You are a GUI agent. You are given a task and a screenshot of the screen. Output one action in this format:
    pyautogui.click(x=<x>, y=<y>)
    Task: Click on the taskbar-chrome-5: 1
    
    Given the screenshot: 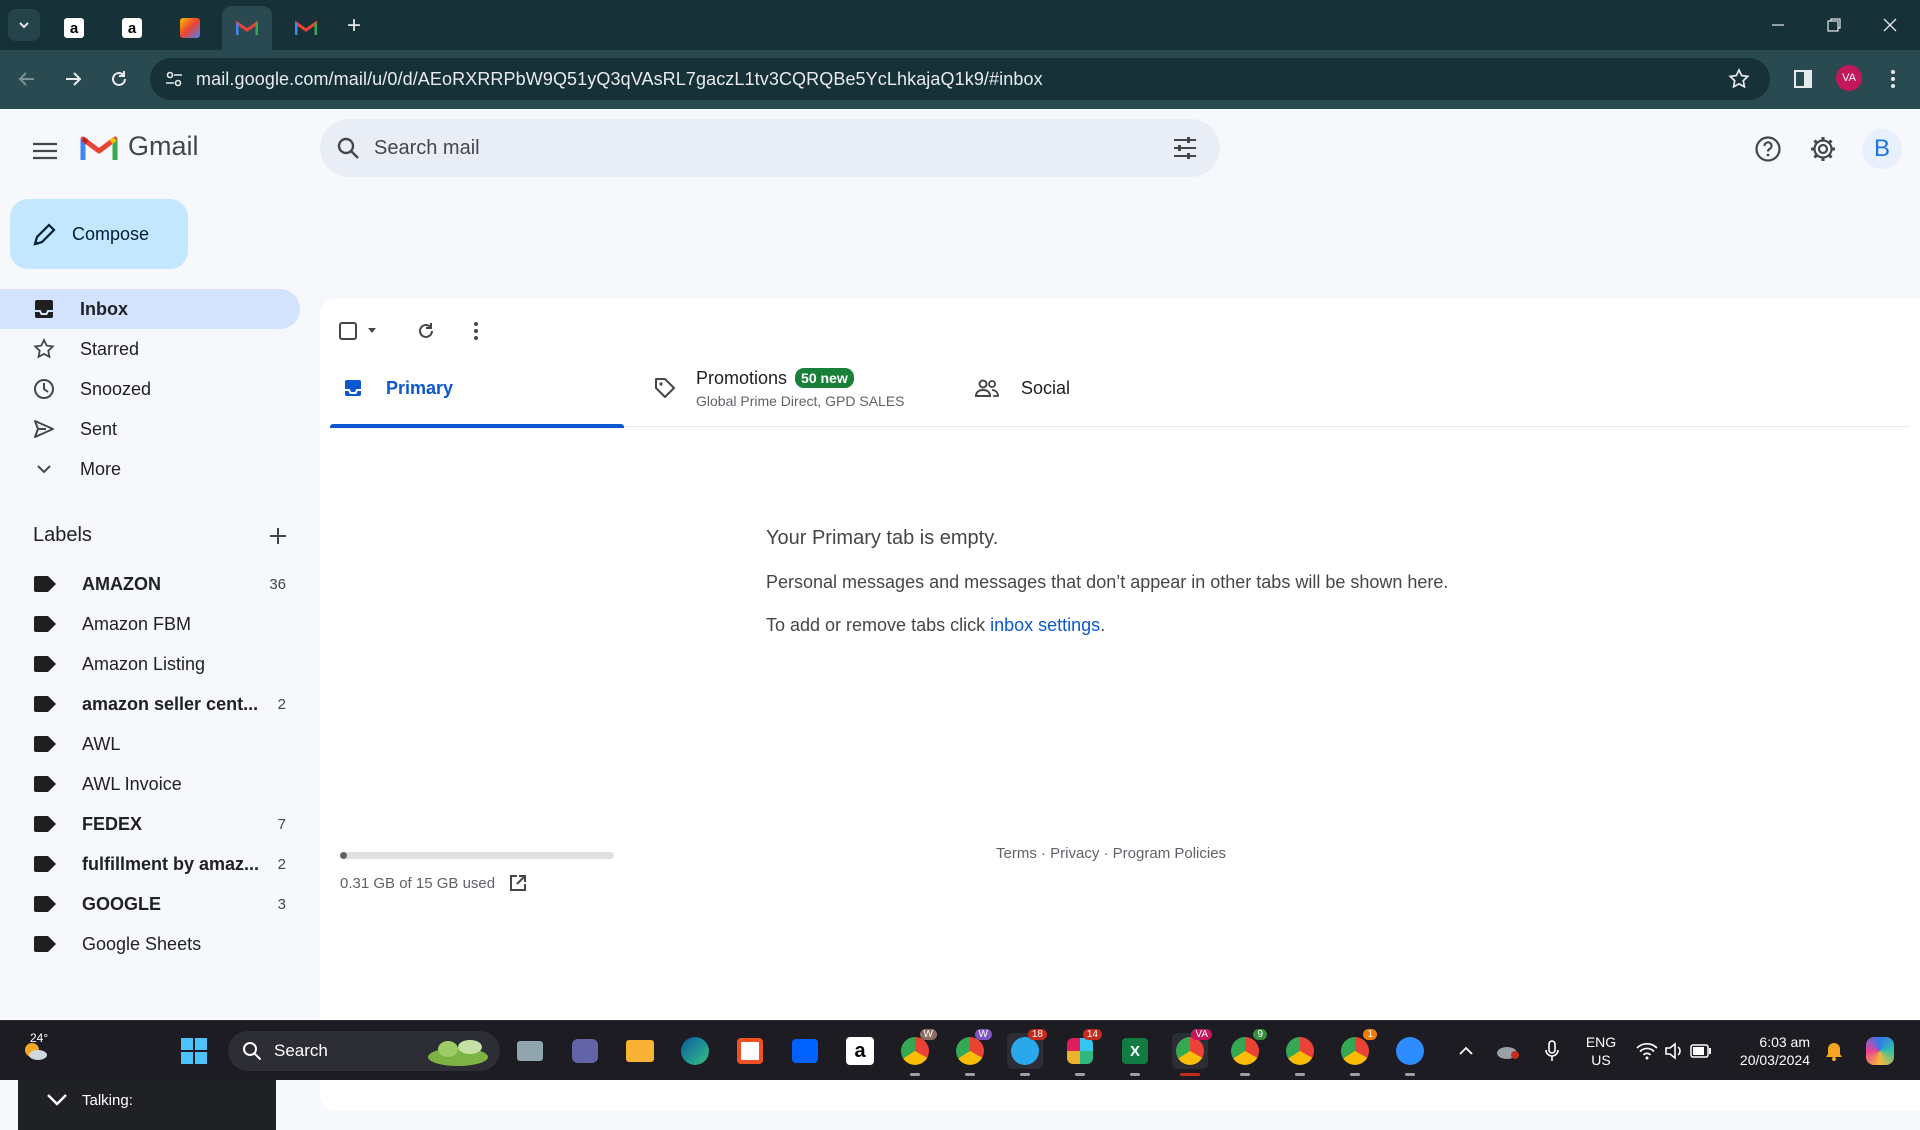 What is the action you would take?
    pyautogui.click(x=1357, y=1052)
    